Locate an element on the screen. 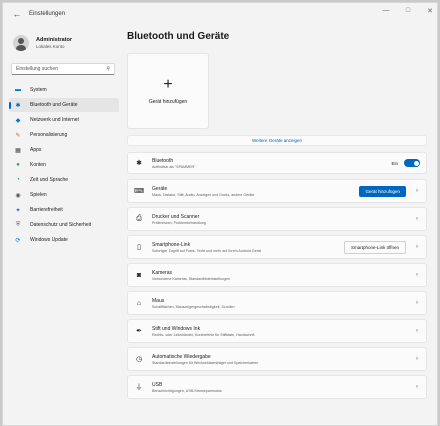  window-controls: — □ ✕ is located at coordinates (408, 11).